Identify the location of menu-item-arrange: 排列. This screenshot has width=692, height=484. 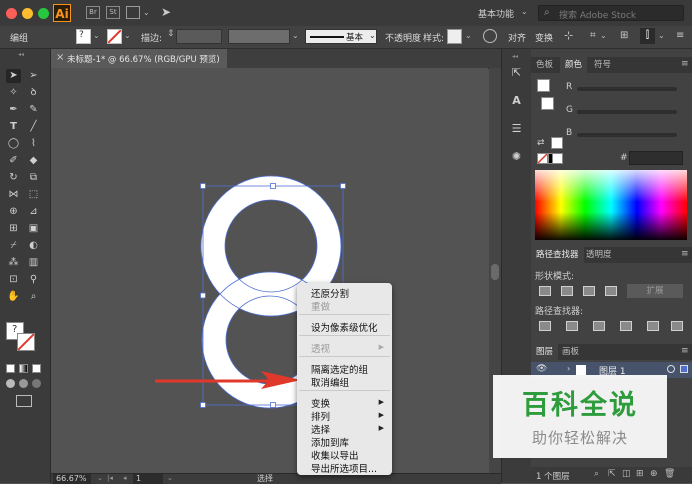
(320, 416).